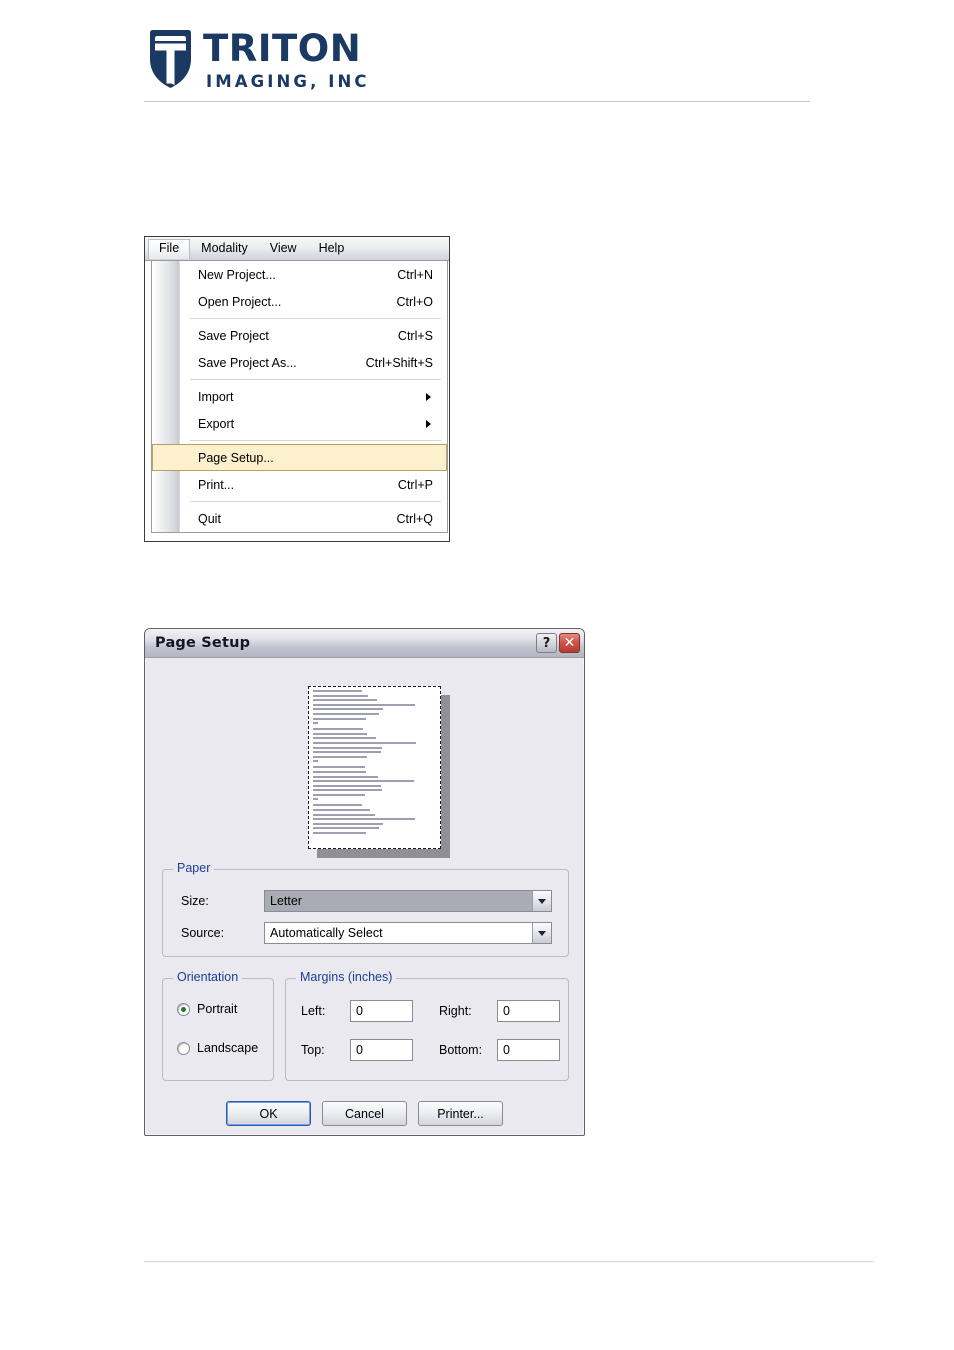 The width and height of the screenshot is (954, 1350). I want to click on menubar-item-help: Help, so click(332, 249).